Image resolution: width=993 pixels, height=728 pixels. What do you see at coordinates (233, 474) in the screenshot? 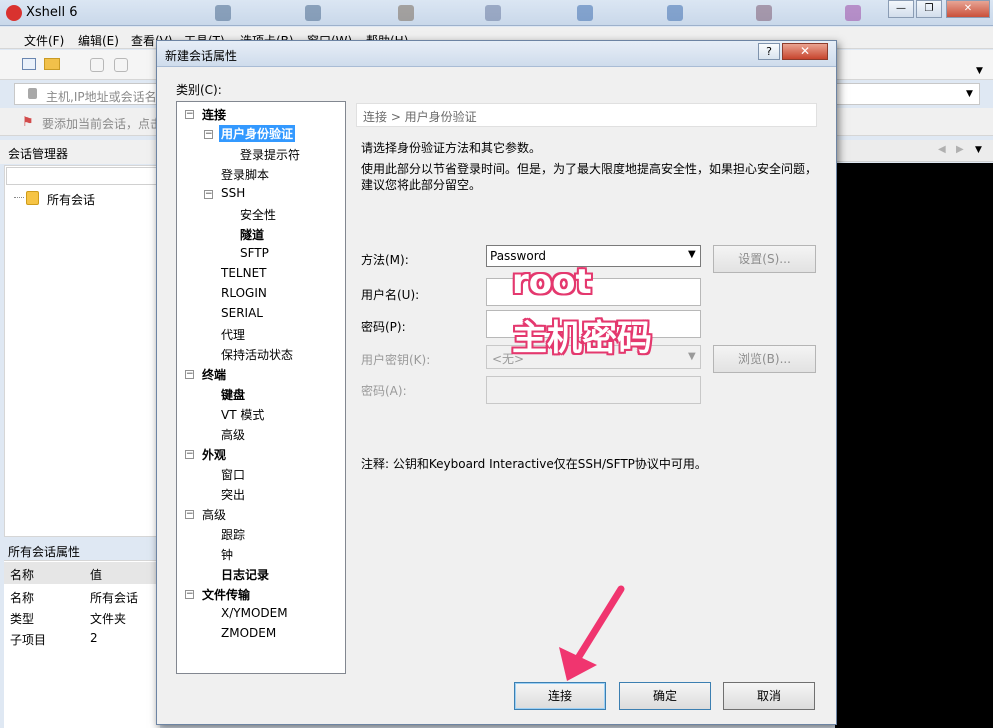
I see `tree-item-window: 窗口` at bounding box center [233, 474].